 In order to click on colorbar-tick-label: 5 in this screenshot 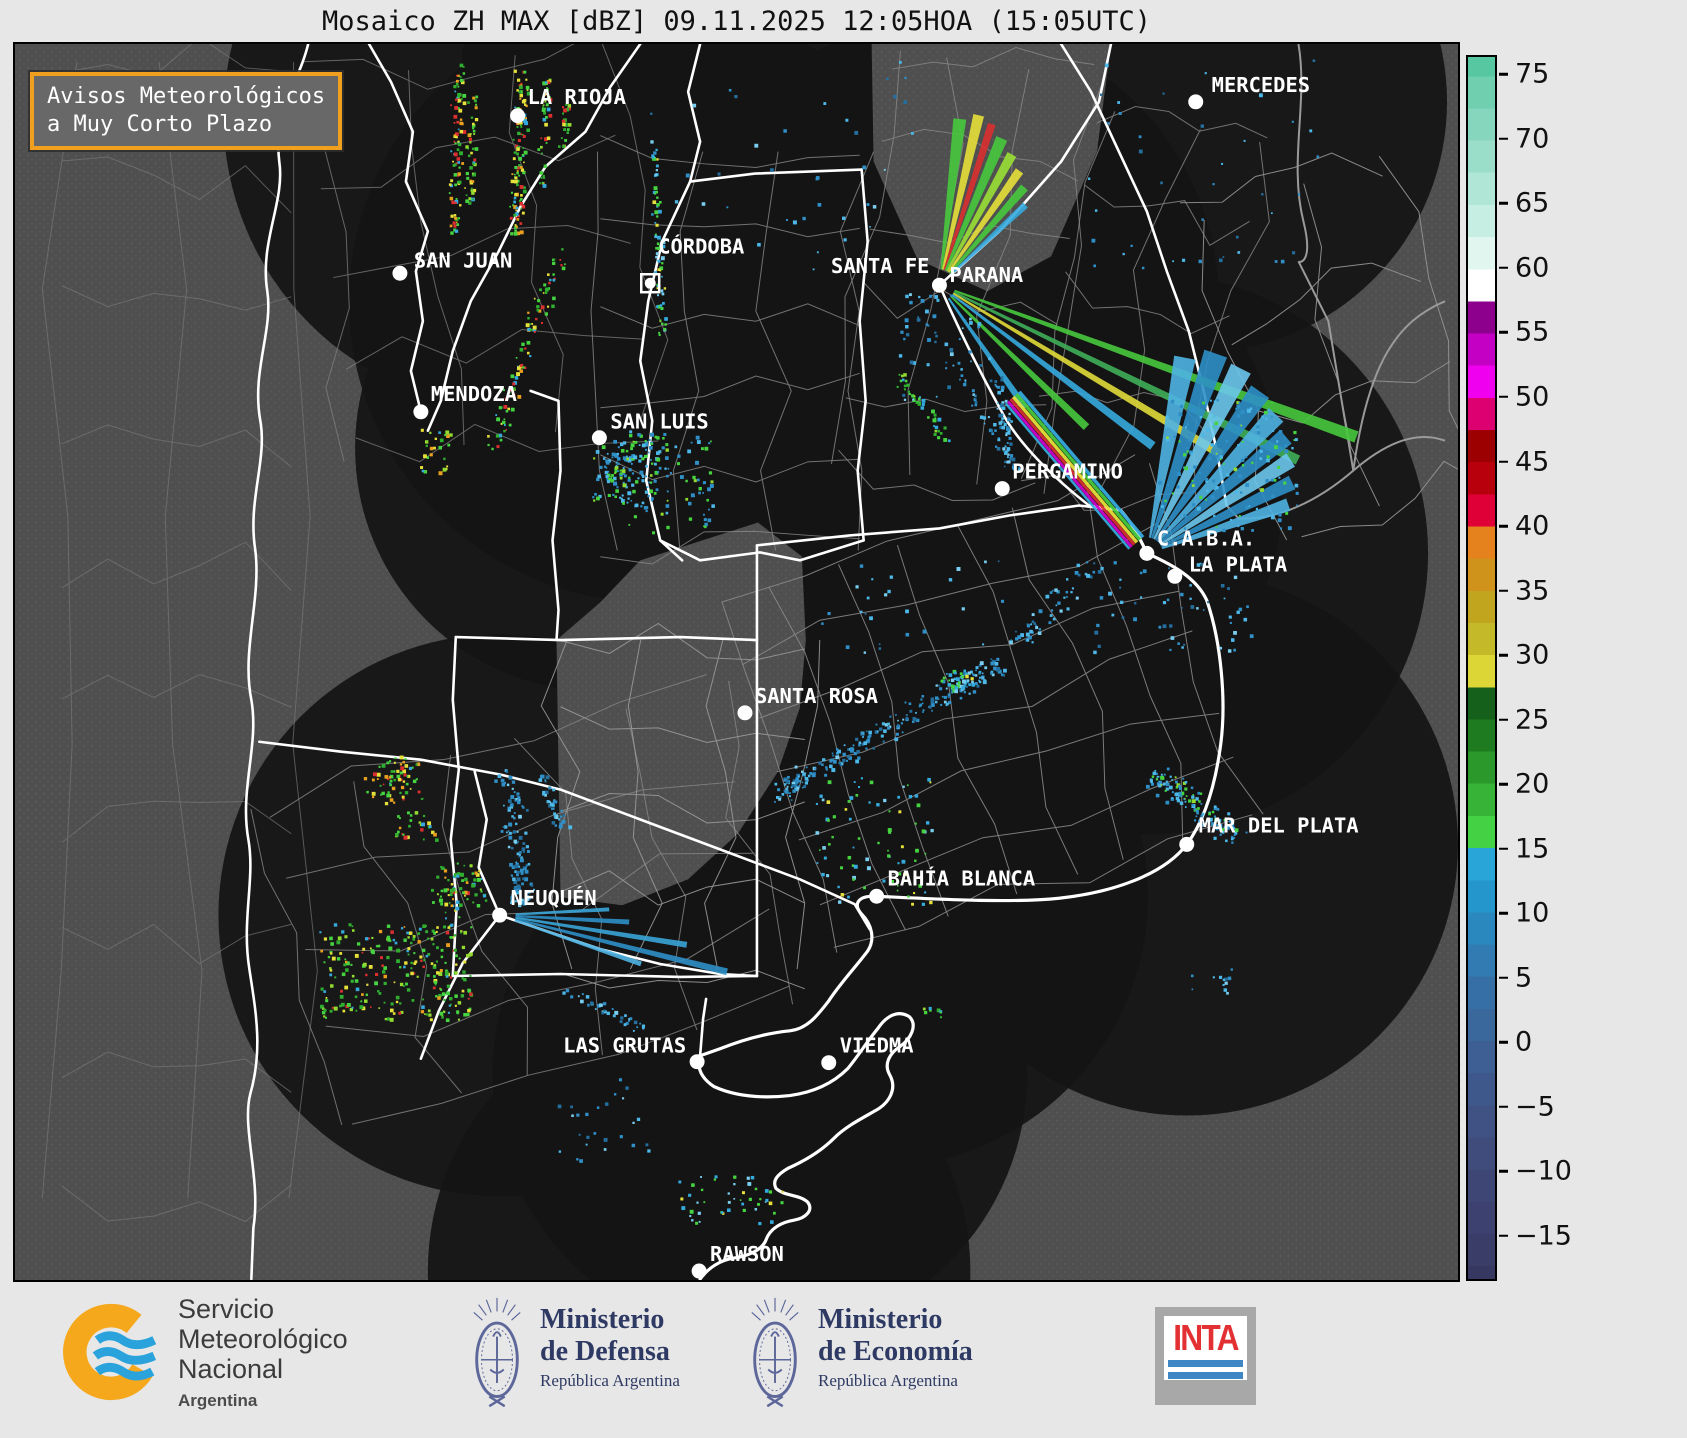, I will do `click(1524, 978)`.